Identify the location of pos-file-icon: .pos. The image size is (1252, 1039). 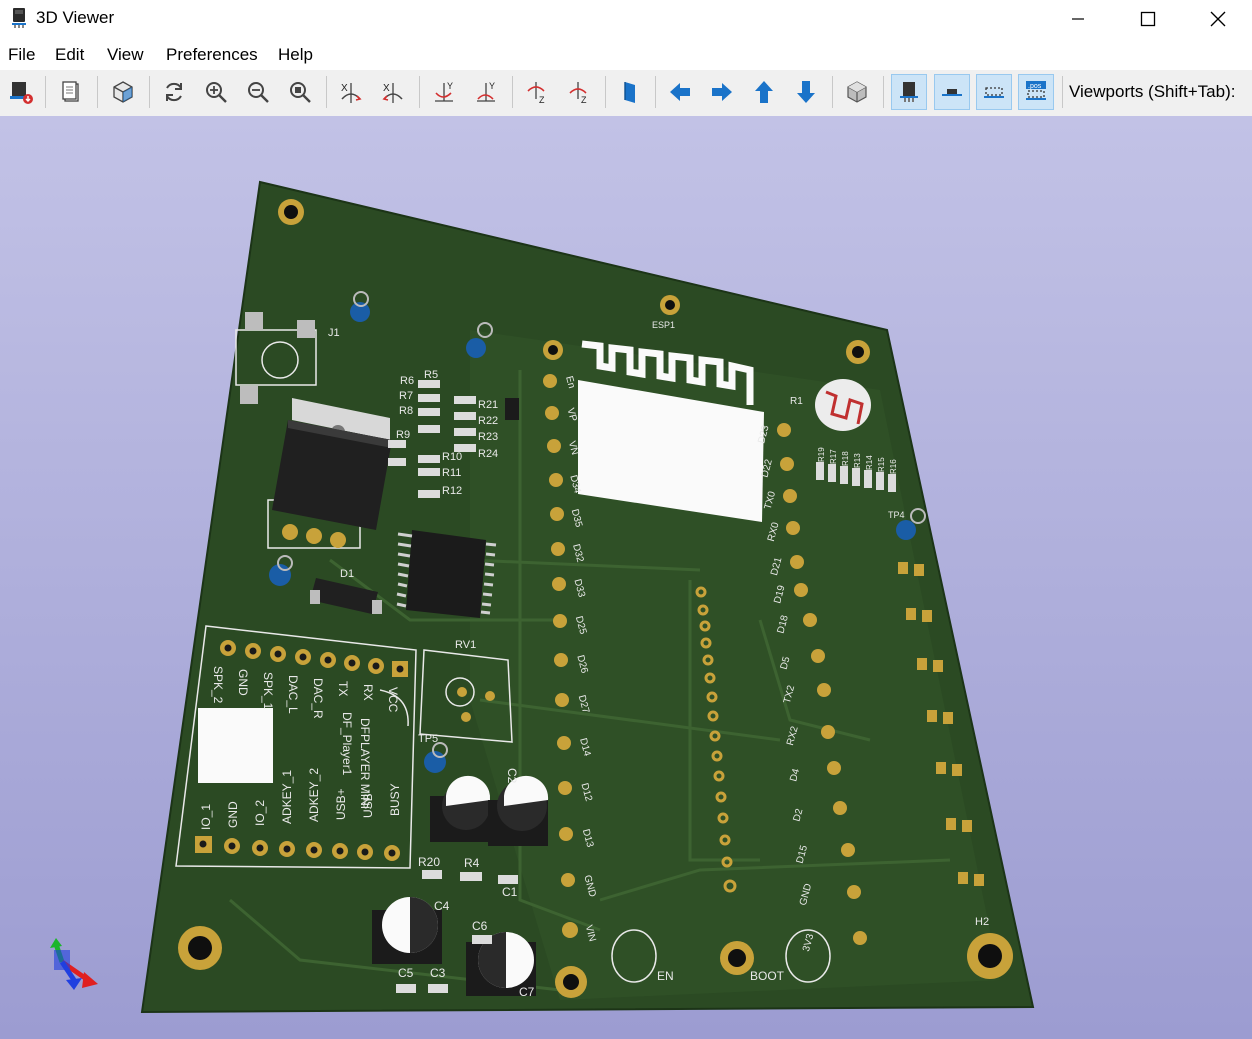
(1036, 90).